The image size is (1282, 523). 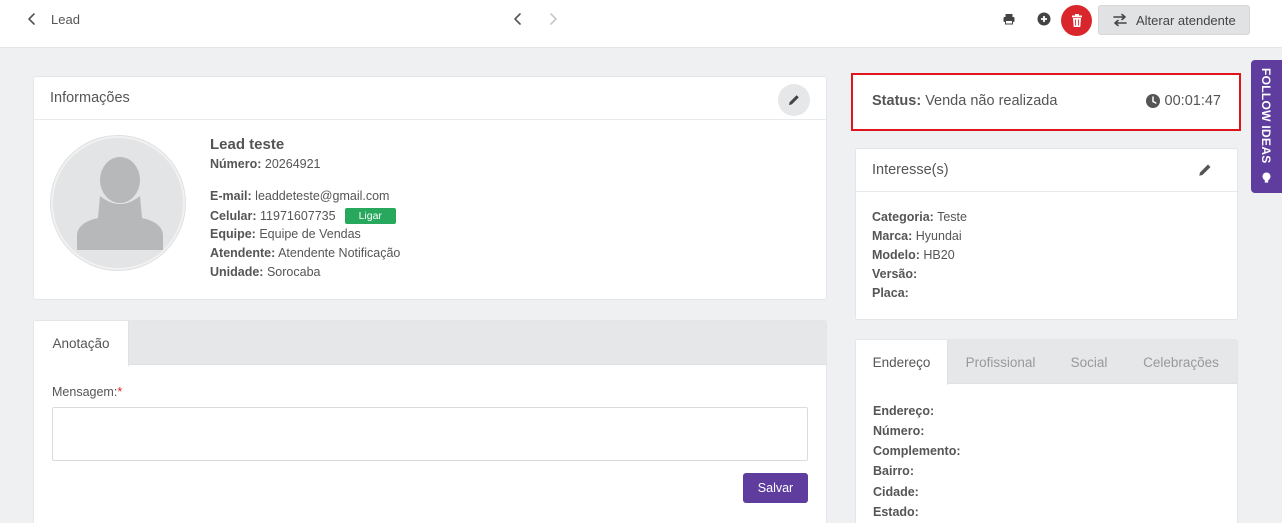 I want to click on mensagem-label-text: Mensagem:, so click(x=85, y=392).